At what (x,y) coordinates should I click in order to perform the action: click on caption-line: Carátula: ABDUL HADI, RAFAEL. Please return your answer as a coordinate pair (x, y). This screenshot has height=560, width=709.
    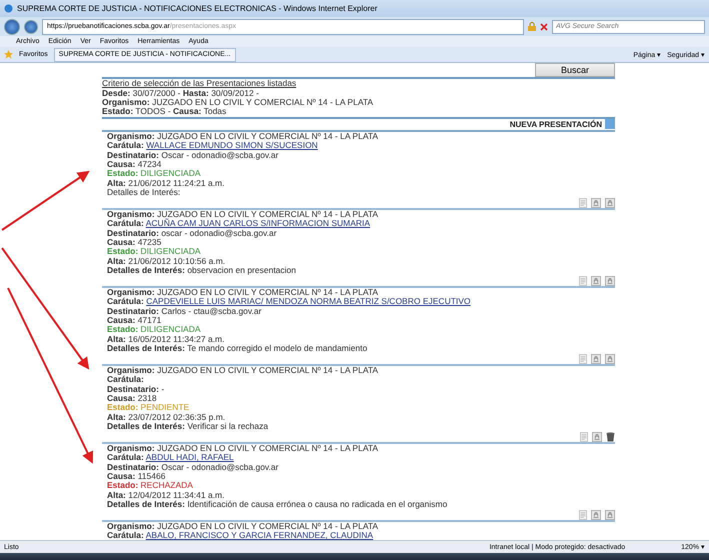
    Looking at the image, I should click on (170, 458).